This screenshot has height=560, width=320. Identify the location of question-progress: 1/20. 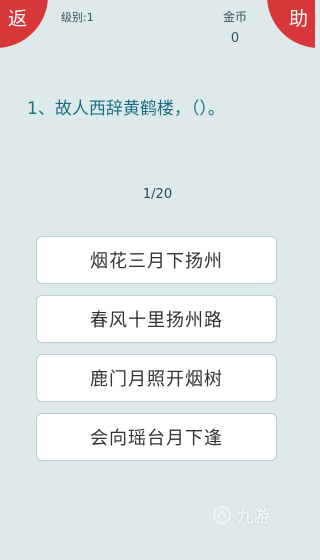
(157, 194).